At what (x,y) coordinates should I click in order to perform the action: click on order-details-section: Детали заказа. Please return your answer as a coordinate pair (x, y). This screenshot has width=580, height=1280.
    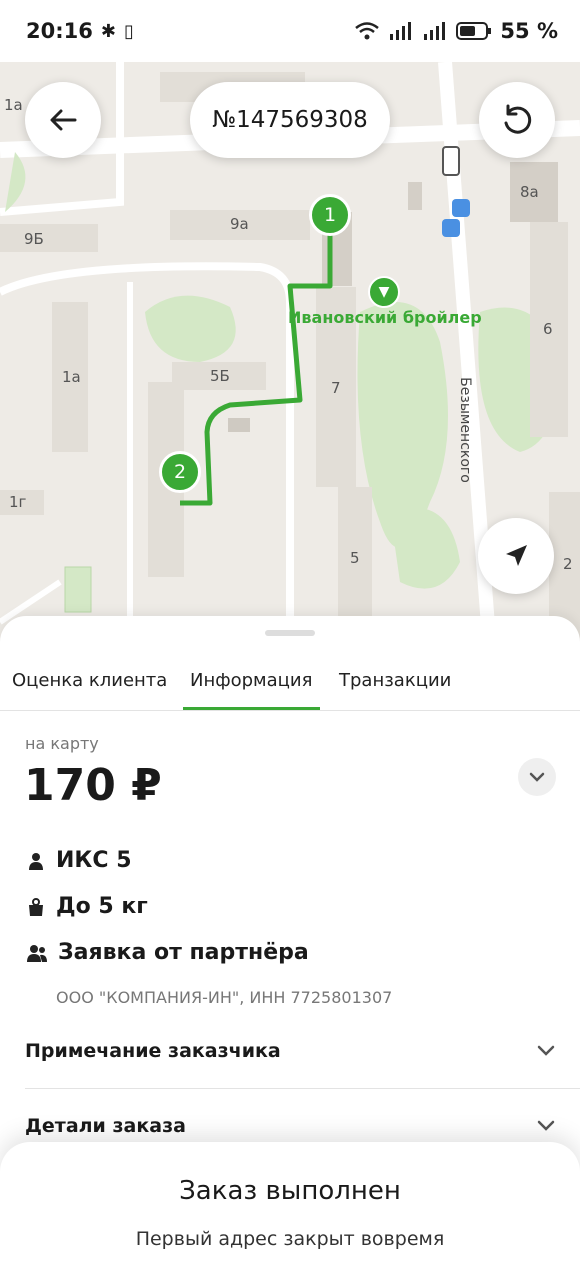
    Looking at the image, I should click on (290, 1126).